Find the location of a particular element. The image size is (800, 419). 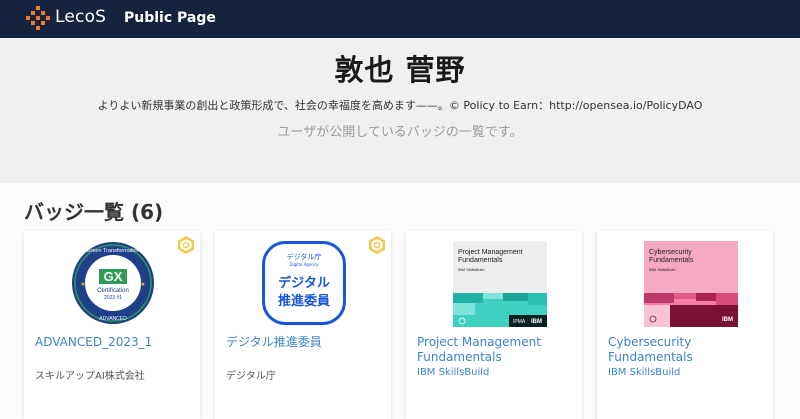

digital-agency-badge-image: デジタル庁 Digital Agency デジタル 推進委員 is located at coordinates (304, 283).